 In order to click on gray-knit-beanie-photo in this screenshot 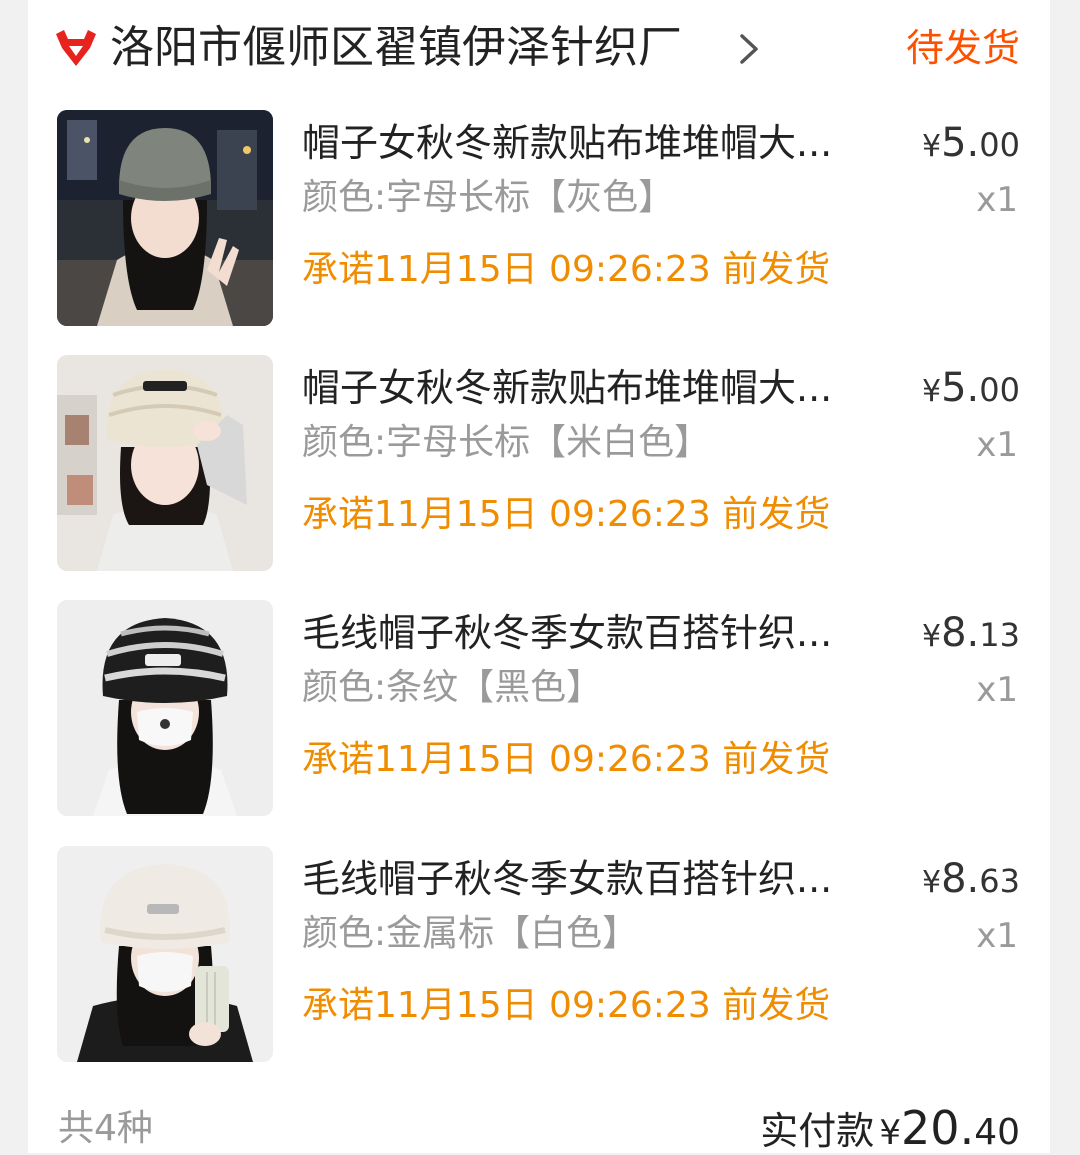, I will do `click(165, 218)`.